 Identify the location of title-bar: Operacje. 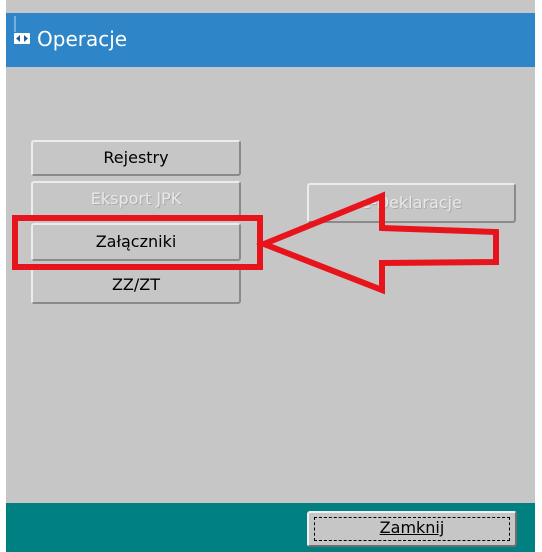
(270, 40).